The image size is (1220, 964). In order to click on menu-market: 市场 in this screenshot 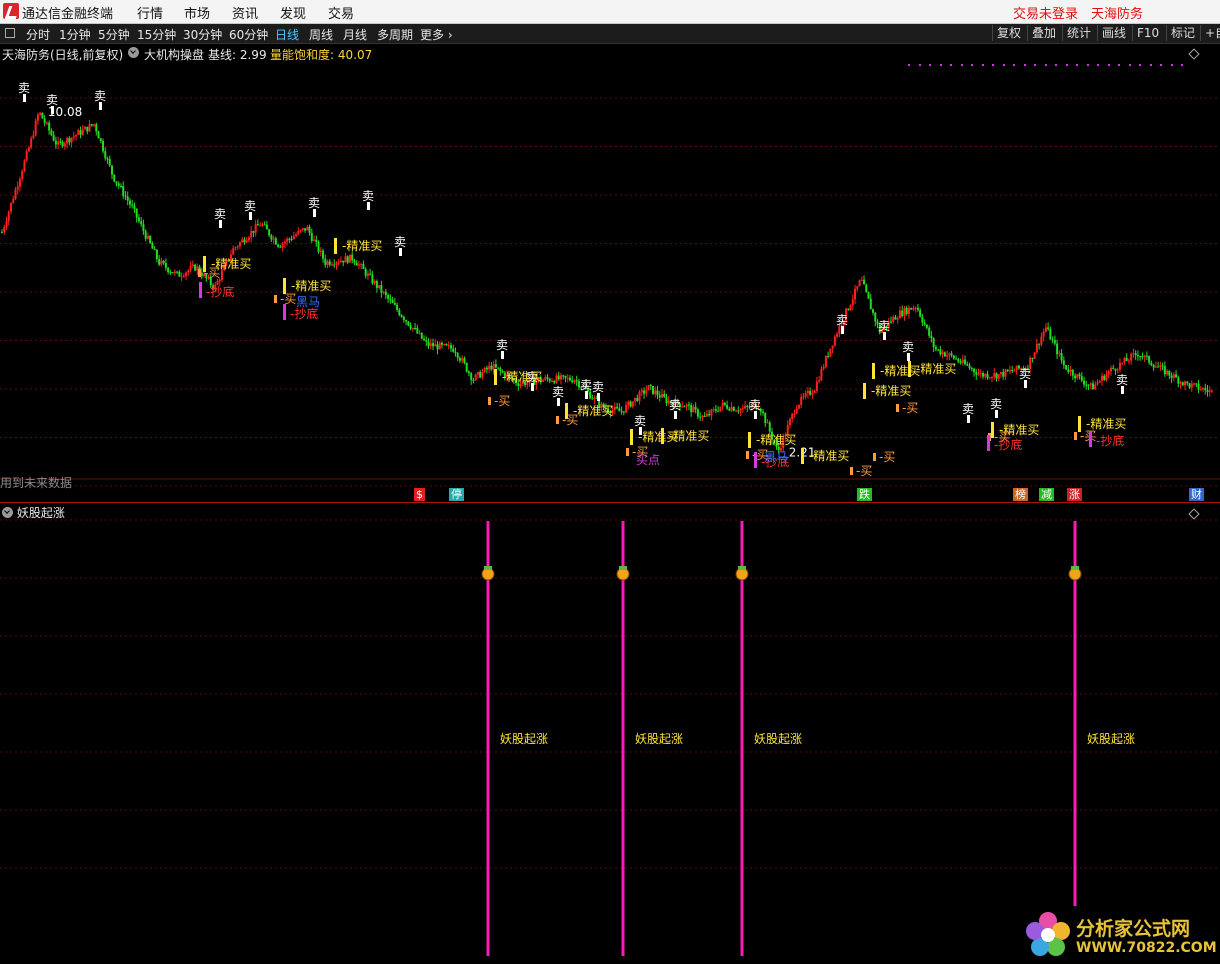, I will do `click(197, 12)`.